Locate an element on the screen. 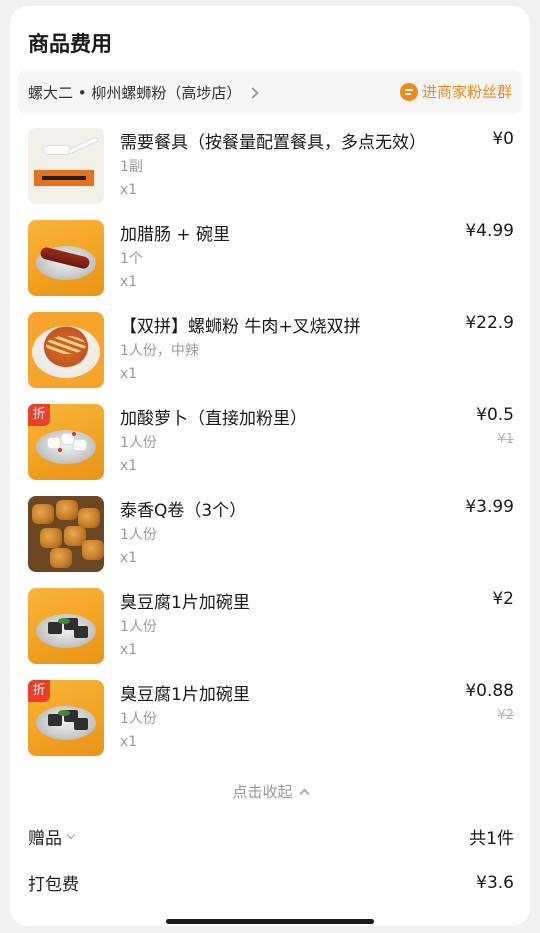 This screenshot has width=540, height=933. packing-fee-label: 打包费 is located at coordinates (53, 885).